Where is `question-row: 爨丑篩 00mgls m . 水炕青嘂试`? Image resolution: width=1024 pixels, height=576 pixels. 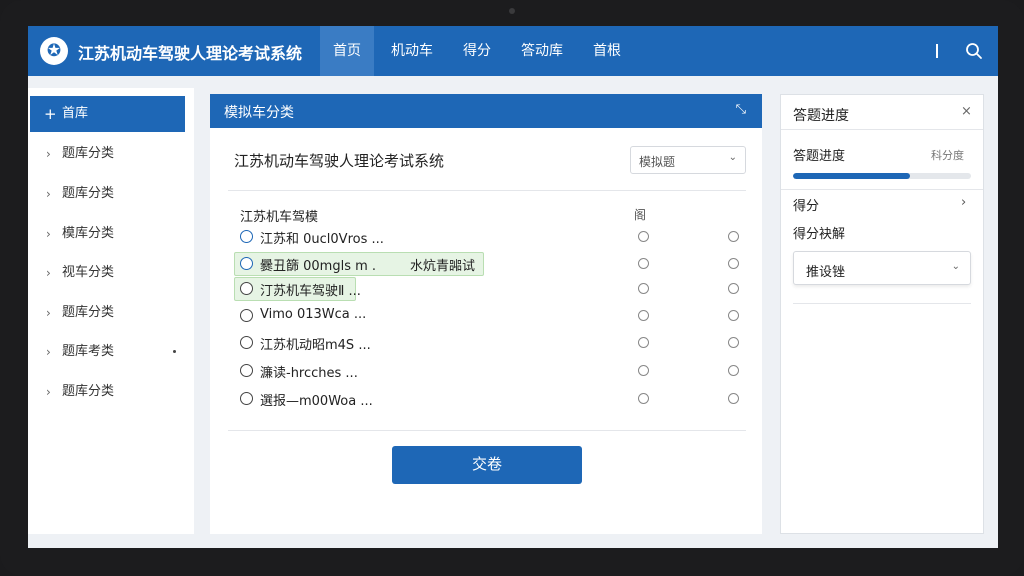 question-row: 爨丑篩 00mgls m . 水炕青嘂试 is located at coordinates (491, 264).